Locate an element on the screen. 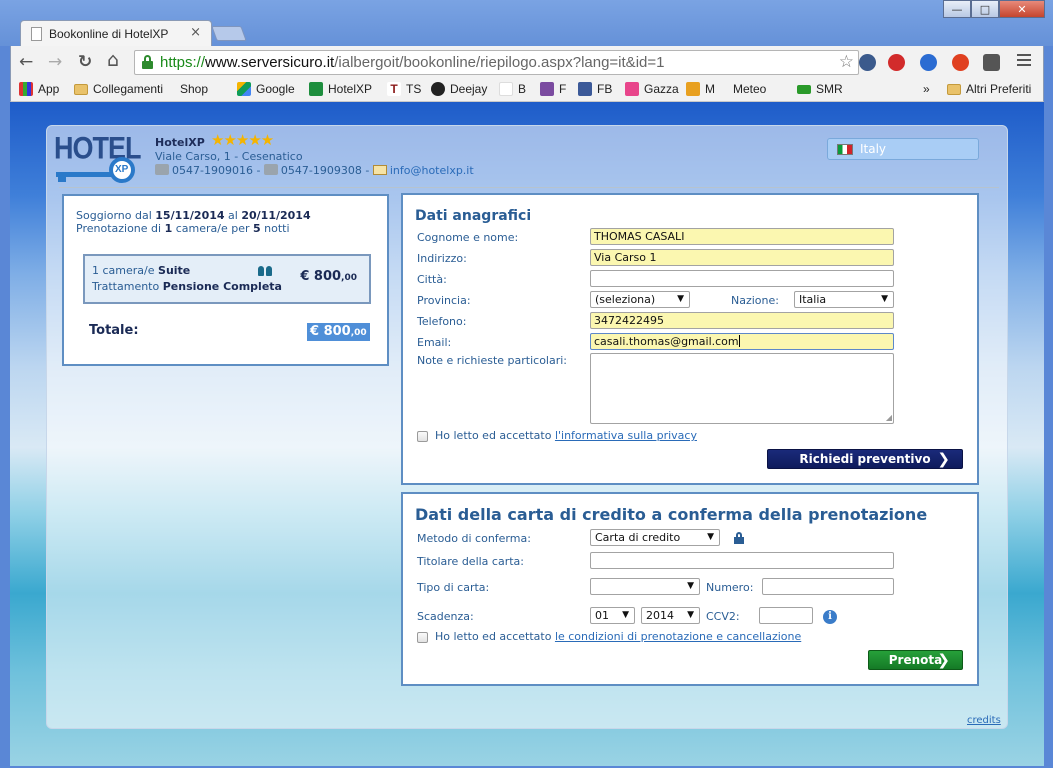 The width and height of the screenshot is (1053, 768). bookmark-fb: FB is located at coordinates (595, 89).